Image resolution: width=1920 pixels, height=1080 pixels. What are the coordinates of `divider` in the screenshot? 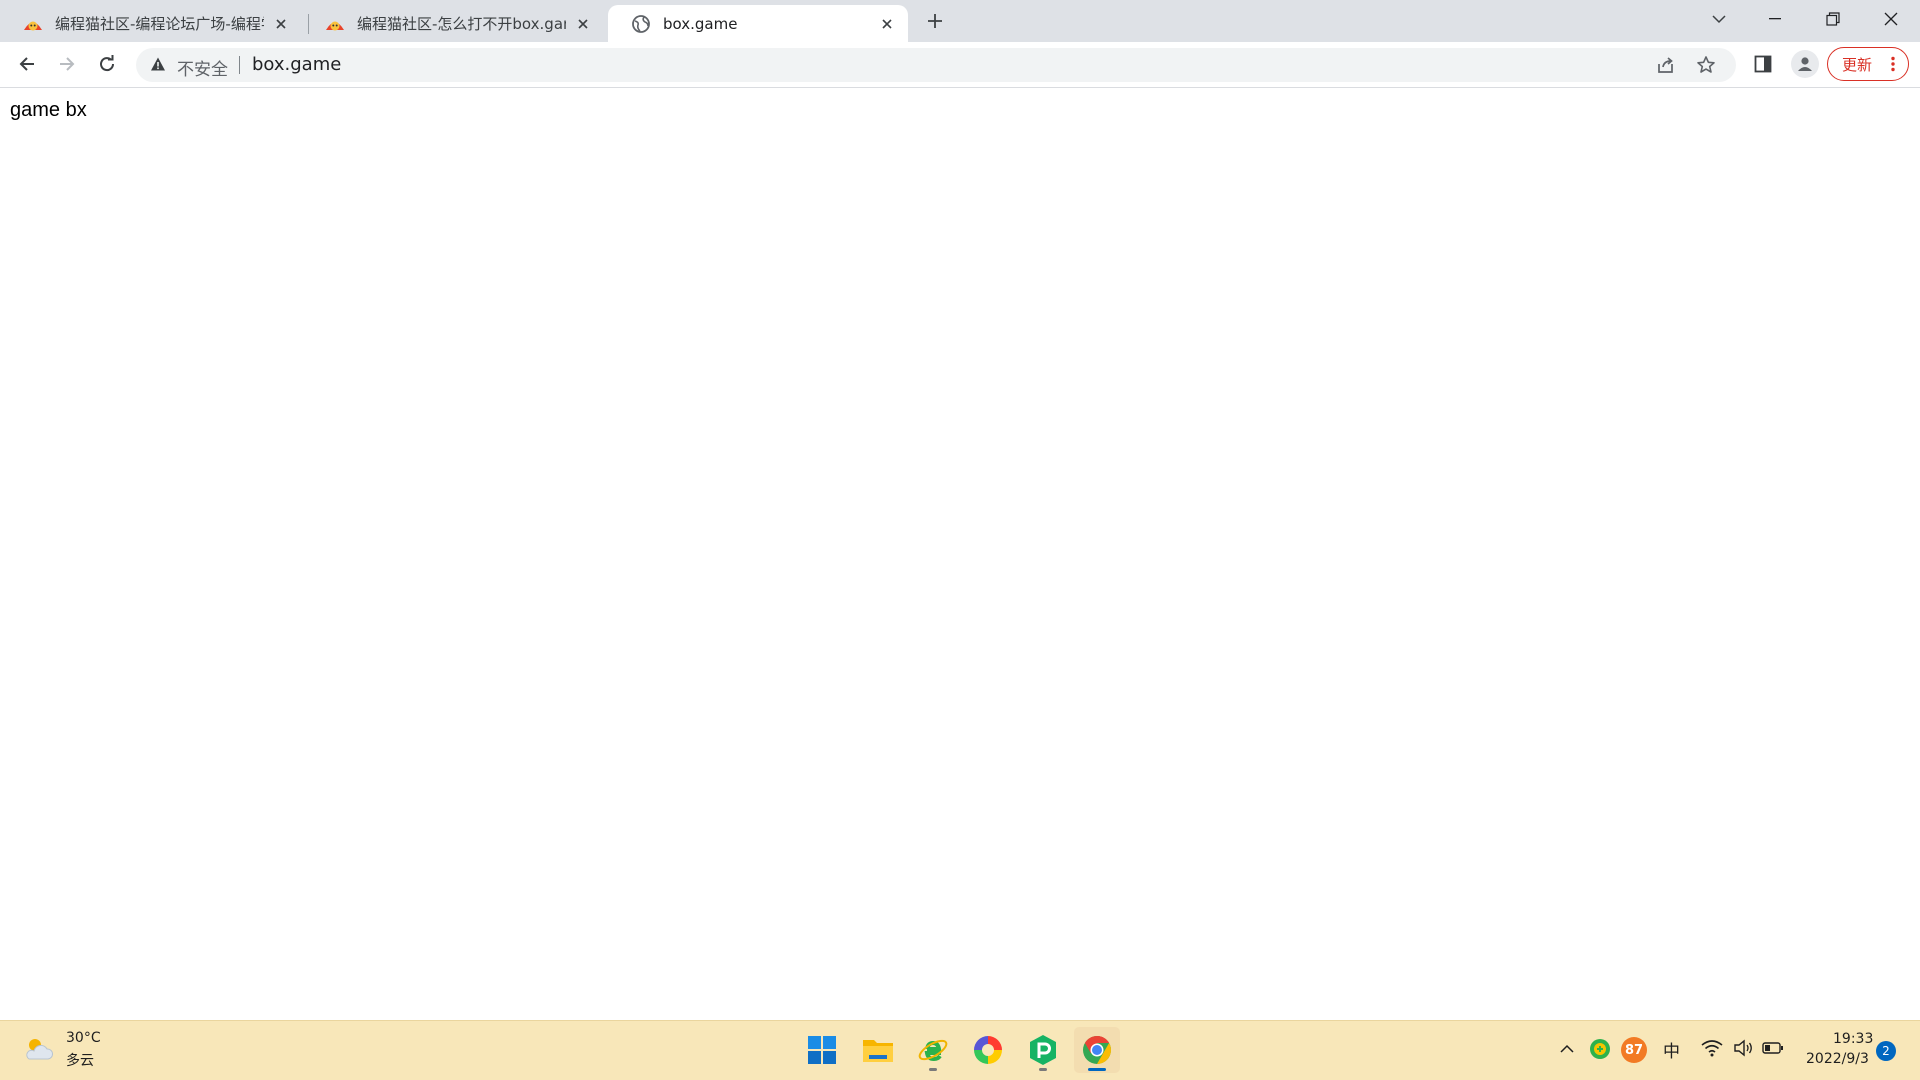 It's located at (239, 65).